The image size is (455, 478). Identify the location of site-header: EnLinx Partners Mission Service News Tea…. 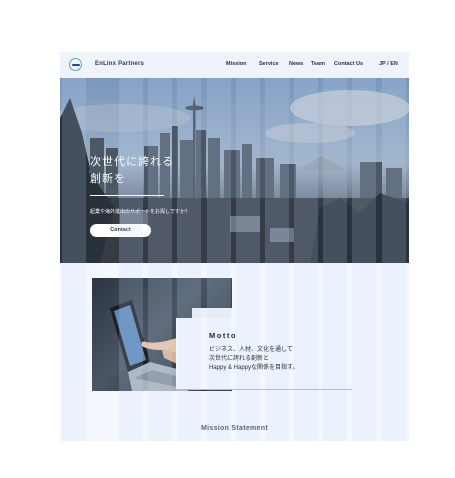
(234, 65).